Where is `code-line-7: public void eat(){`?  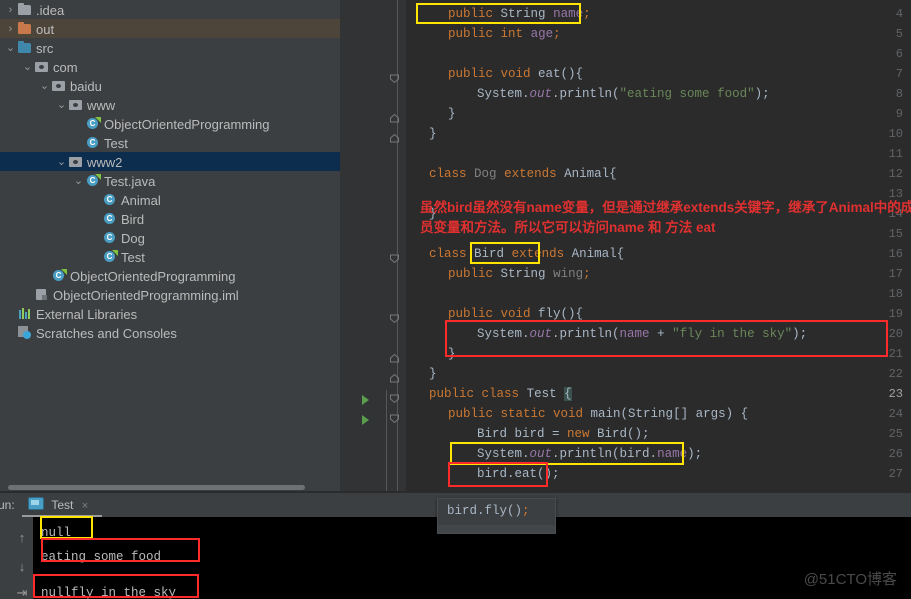 code-line-7: public void eat(){ is located at coordinates (516, 74).